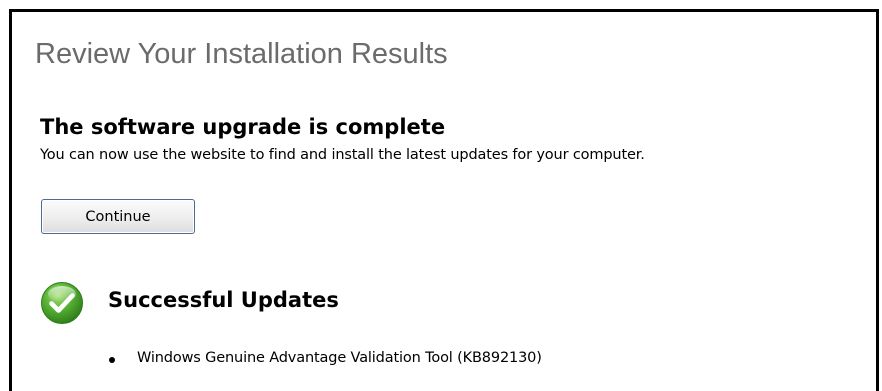 The width and height of the screenshot is (882, 391). What do you see at coordinates (112, 360) in the screenshot?
I see `bullet-icon` at bounding box center [112, 360].